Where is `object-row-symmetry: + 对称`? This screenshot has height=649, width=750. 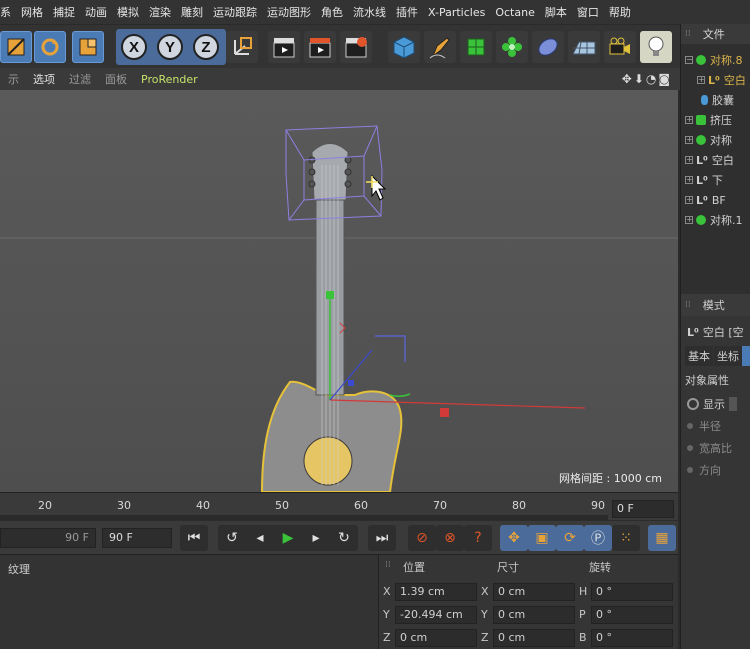 object-row-symmetry: + 对称 is located at coordinates (708, 140).